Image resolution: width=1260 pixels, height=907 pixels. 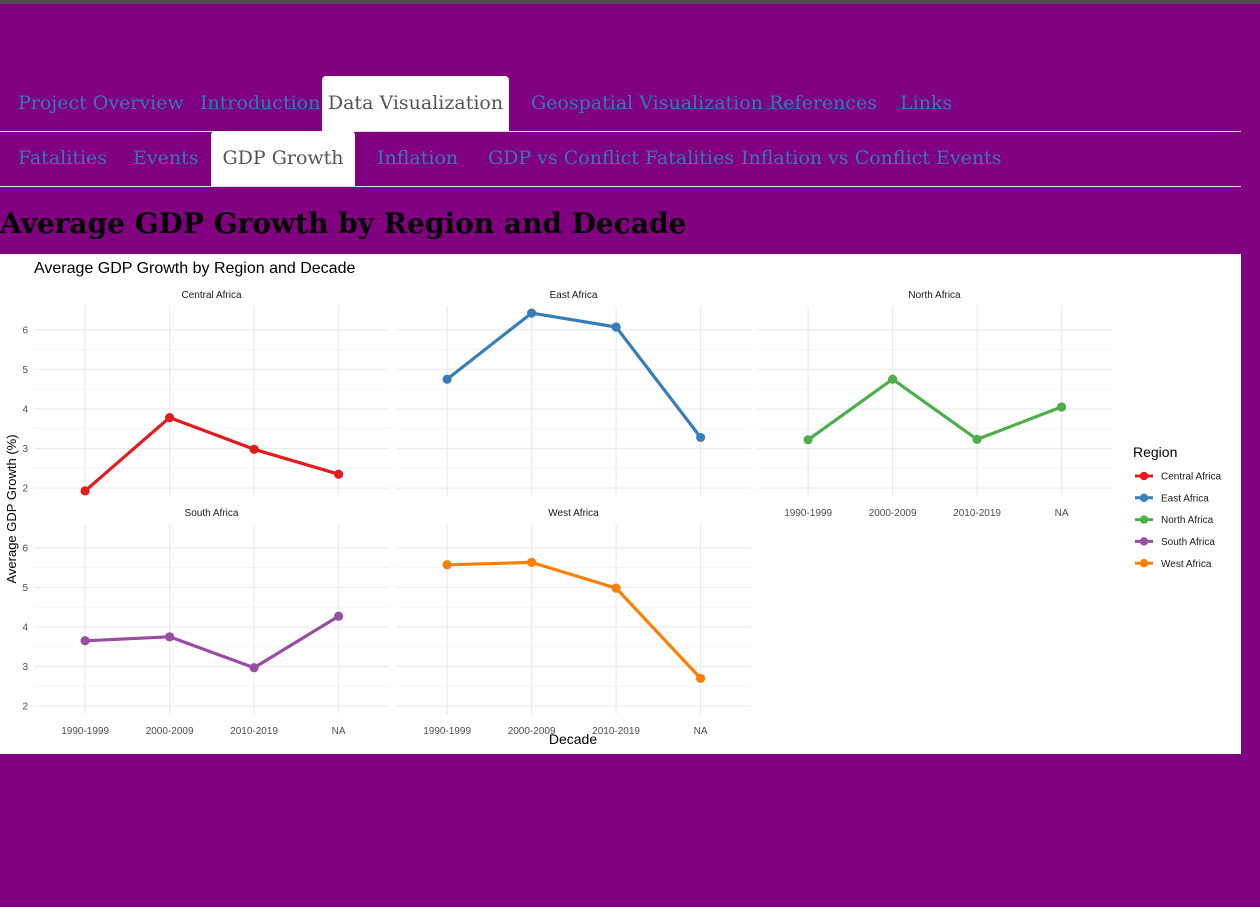 What do you see at coordinates (573, 739) in the screenshot?
I see `x-axis-title: Decade` at bounding box center [573, 739].